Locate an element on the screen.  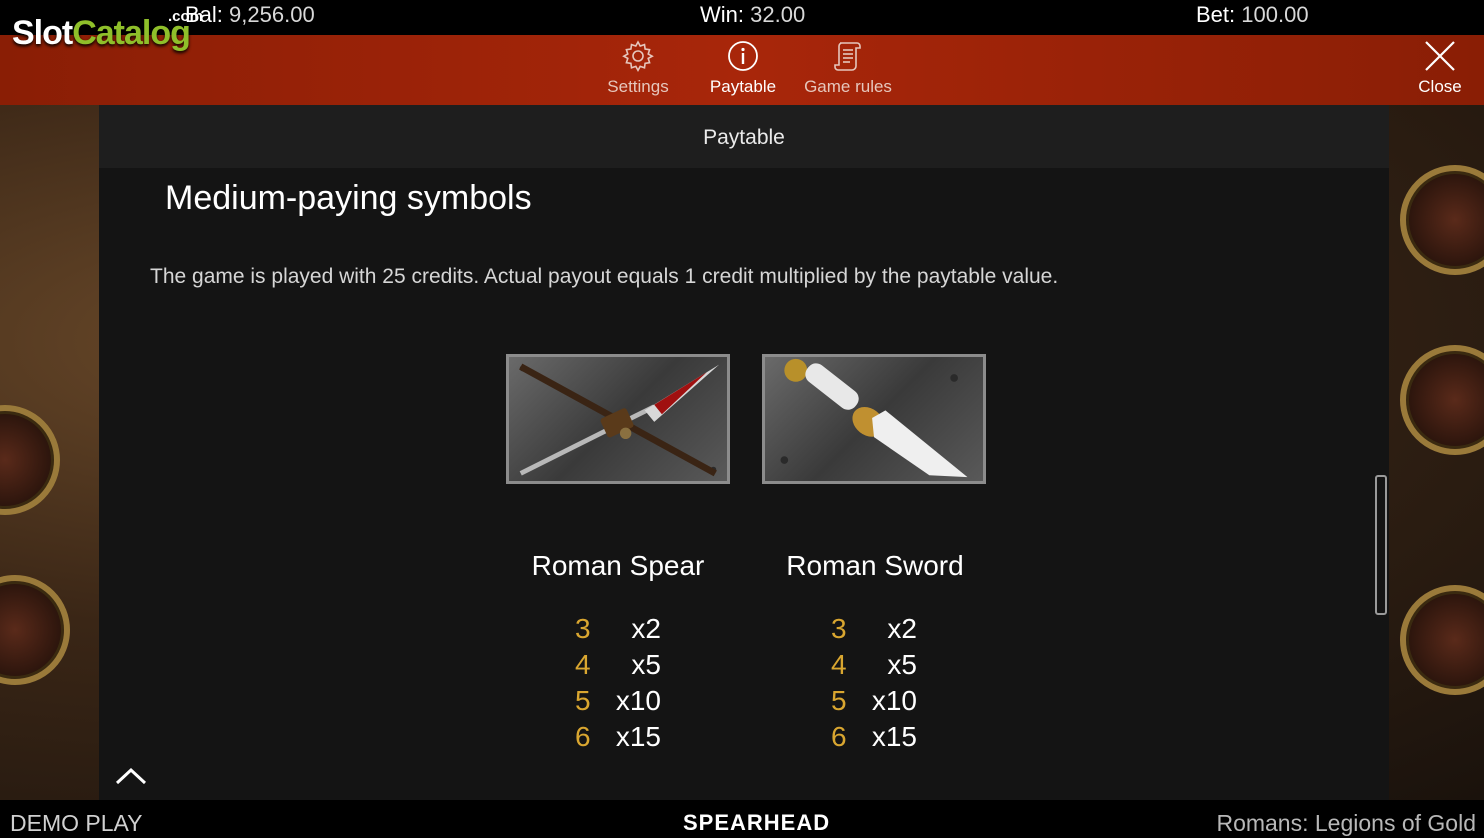
logo-text-slot: Slot is located at coordinates (42, 33).